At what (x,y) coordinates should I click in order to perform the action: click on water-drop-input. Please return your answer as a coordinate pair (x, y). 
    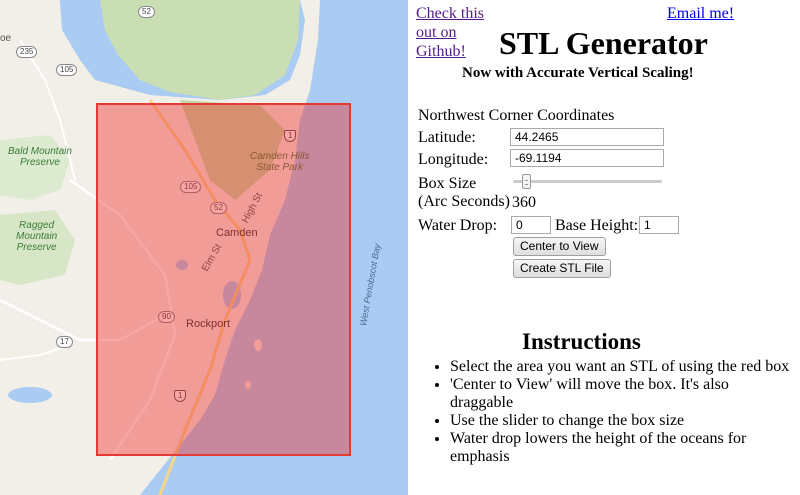
    Looking at the image, I should click on (531, 225).